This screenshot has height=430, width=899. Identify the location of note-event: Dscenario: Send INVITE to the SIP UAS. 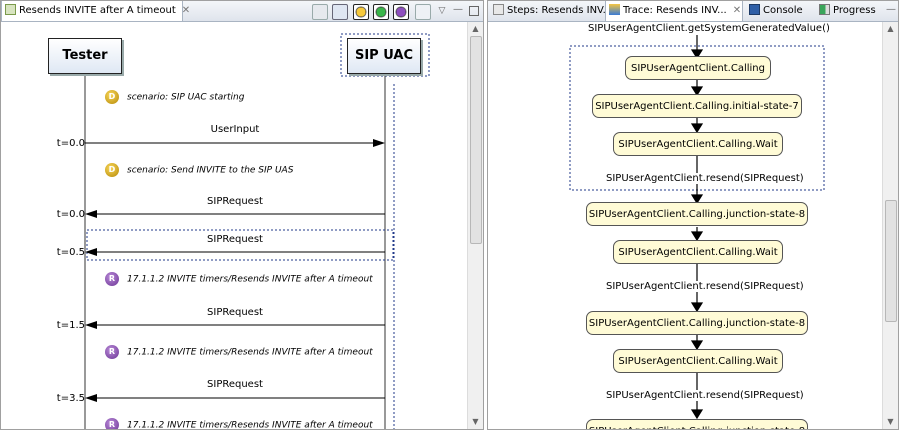
(199, 170).